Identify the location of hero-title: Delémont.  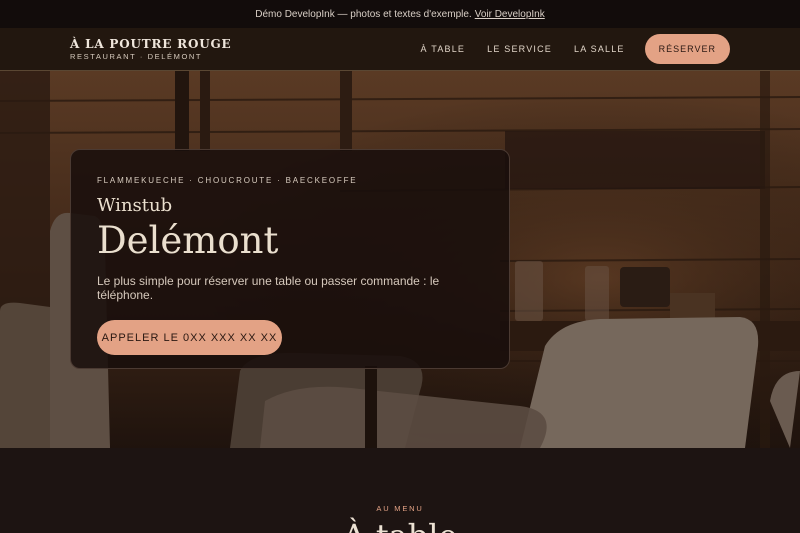
(188, 240).